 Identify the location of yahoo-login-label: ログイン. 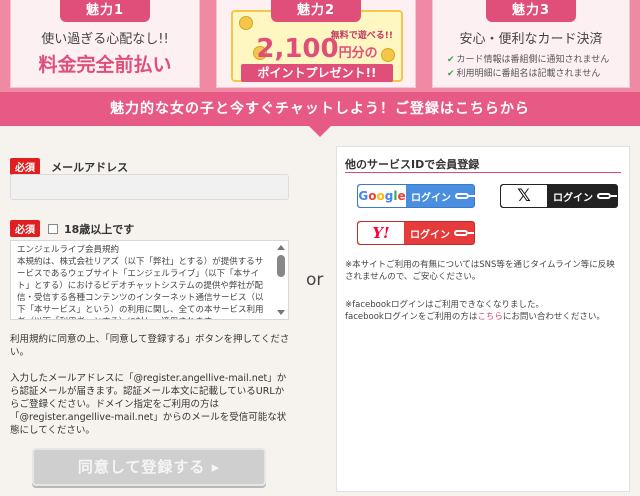
(439, 233).